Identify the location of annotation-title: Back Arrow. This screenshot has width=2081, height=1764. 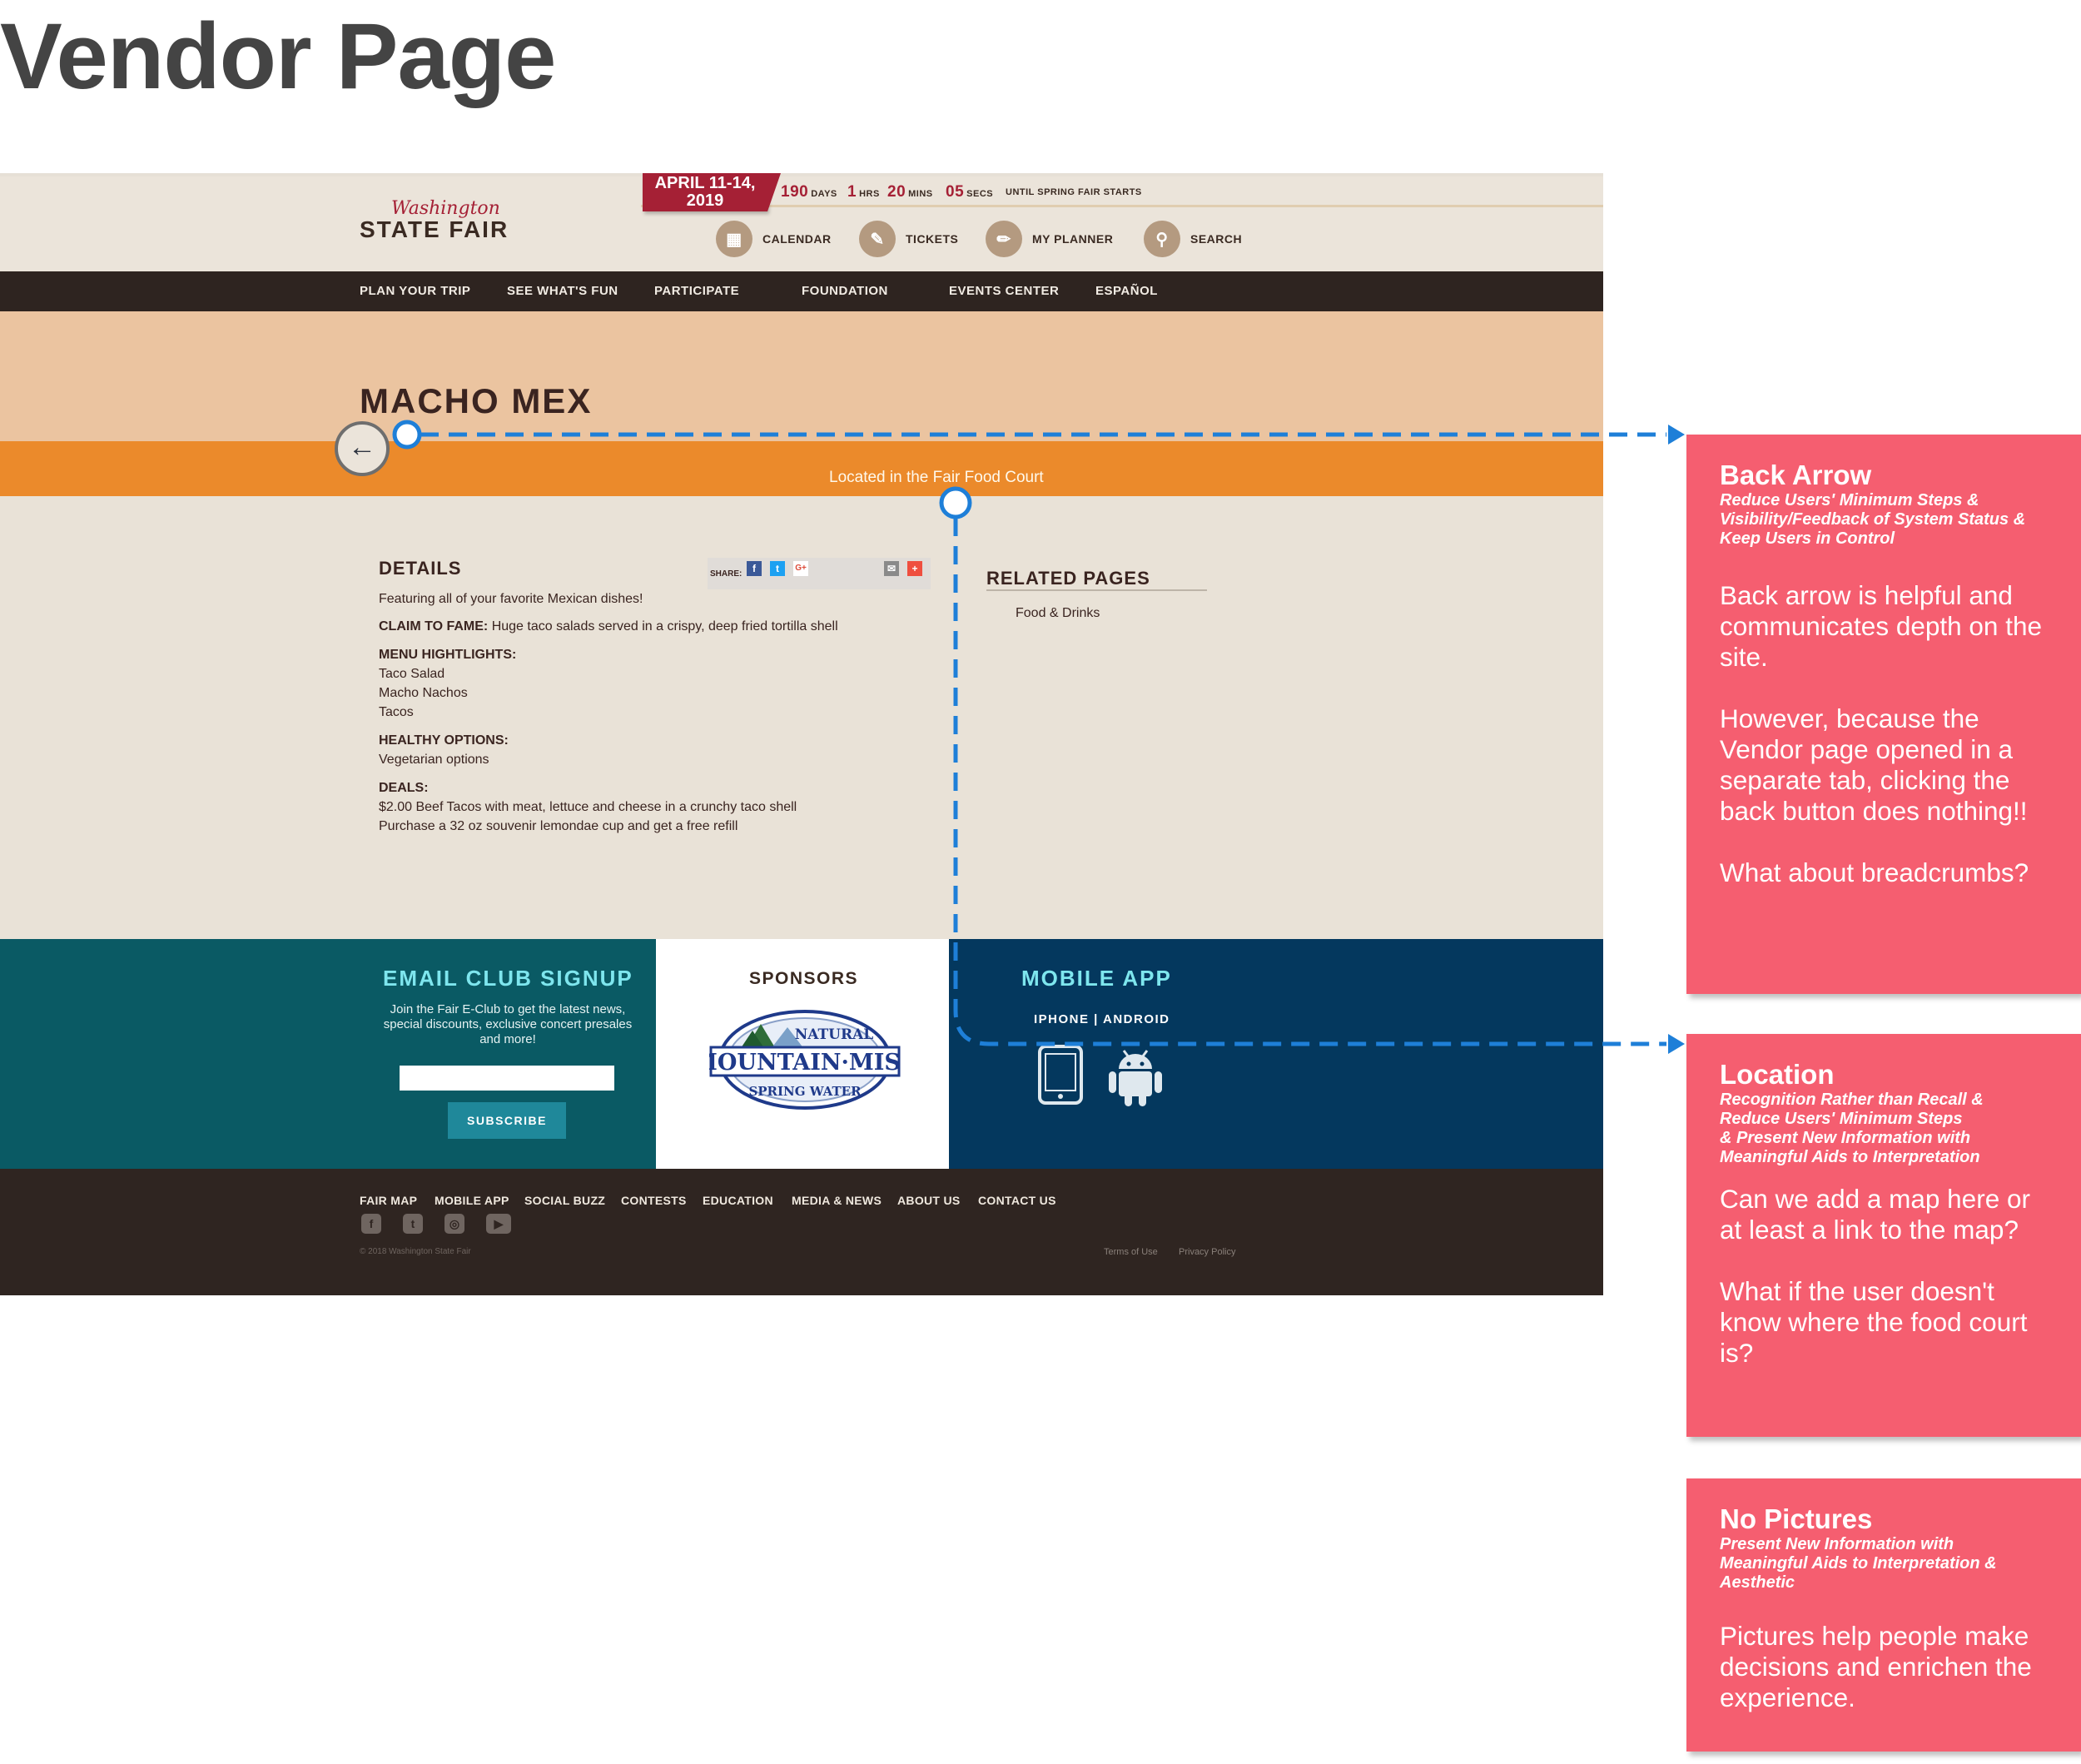
(1796, 475).